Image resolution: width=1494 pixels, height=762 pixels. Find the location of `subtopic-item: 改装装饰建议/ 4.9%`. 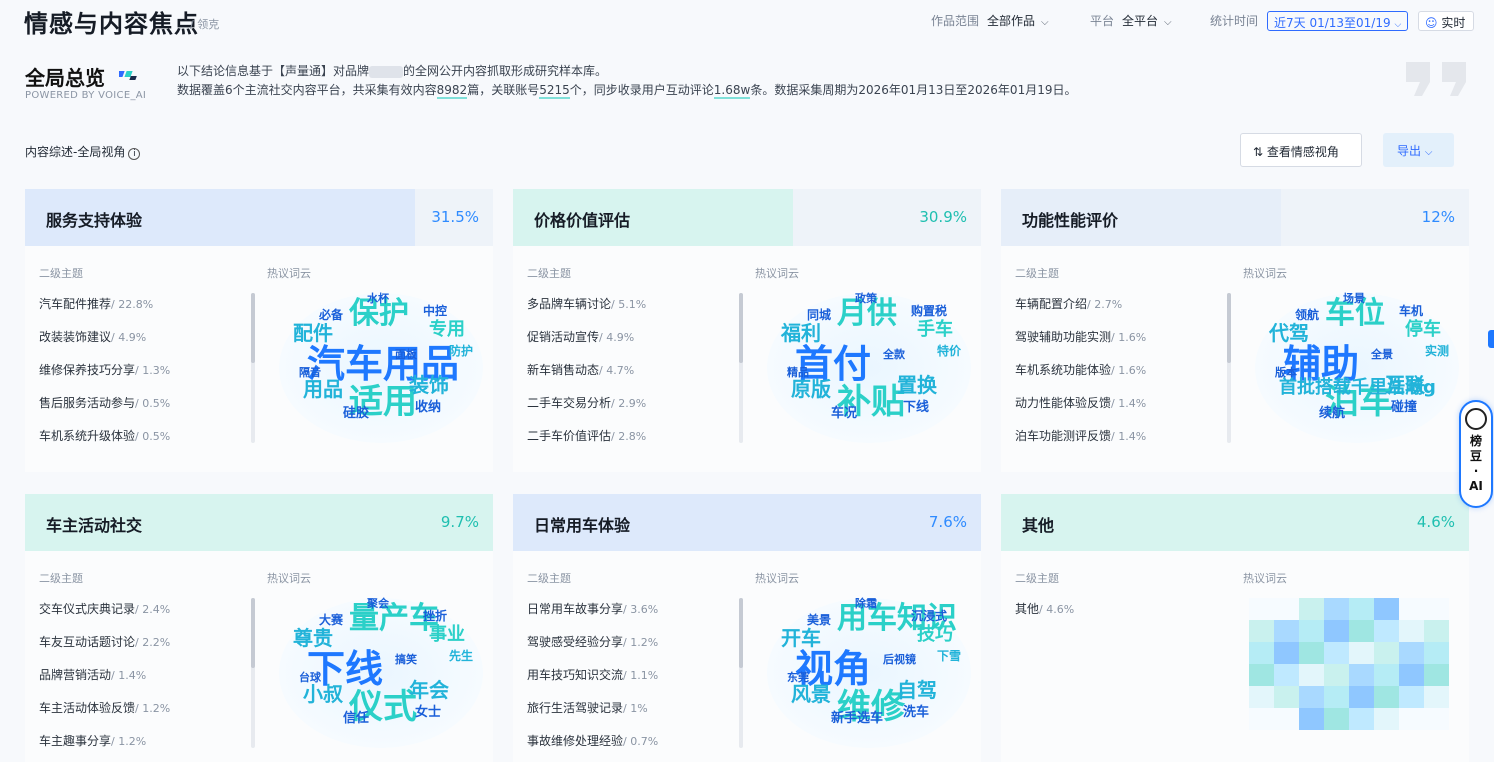

subtopic-item: 改装装饰建议/ 4.9% is located at coordinates (92, 336).